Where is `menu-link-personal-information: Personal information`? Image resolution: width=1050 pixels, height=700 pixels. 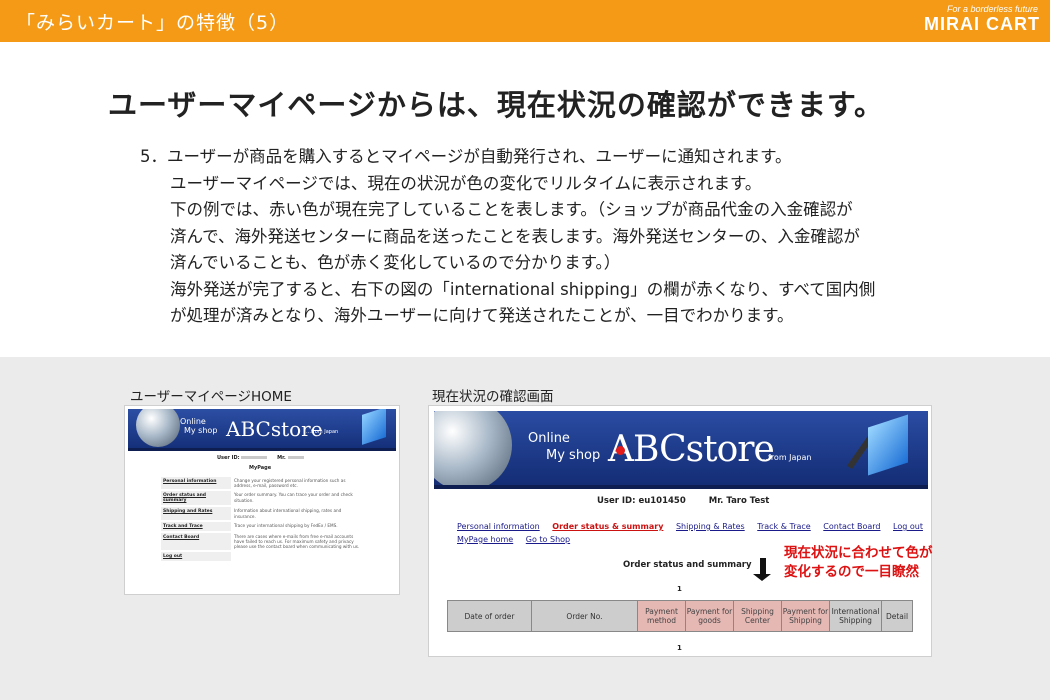 menu-link-personal-information: Personal information is located at coordinates (196, 483).